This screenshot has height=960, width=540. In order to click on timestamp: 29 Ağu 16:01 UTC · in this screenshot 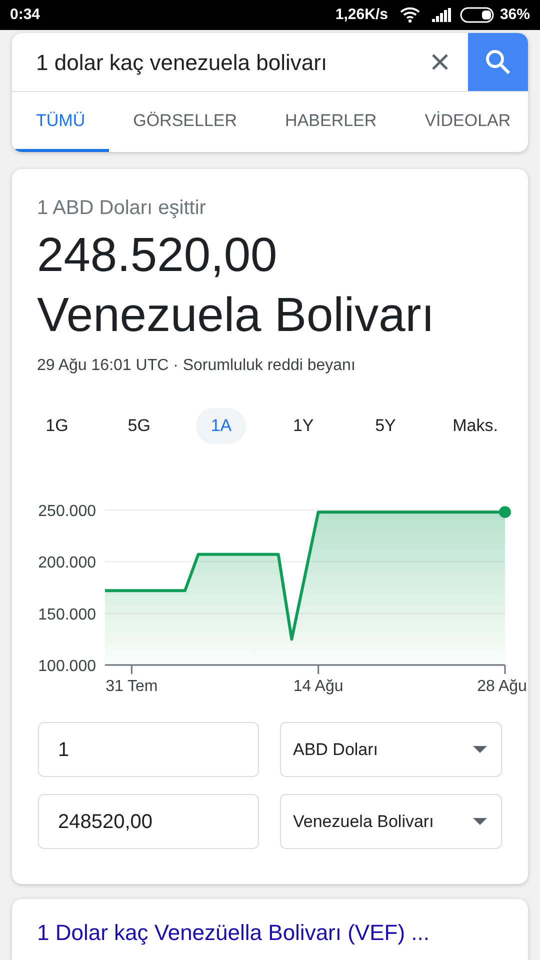, I will do `click(108, 366)`.